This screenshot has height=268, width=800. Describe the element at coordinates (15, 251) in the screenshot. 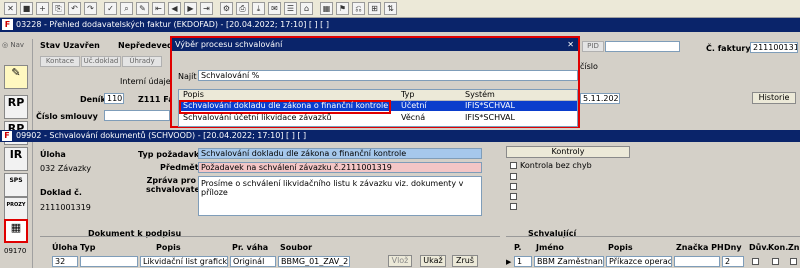

I see `form-code: 09170` at that location.